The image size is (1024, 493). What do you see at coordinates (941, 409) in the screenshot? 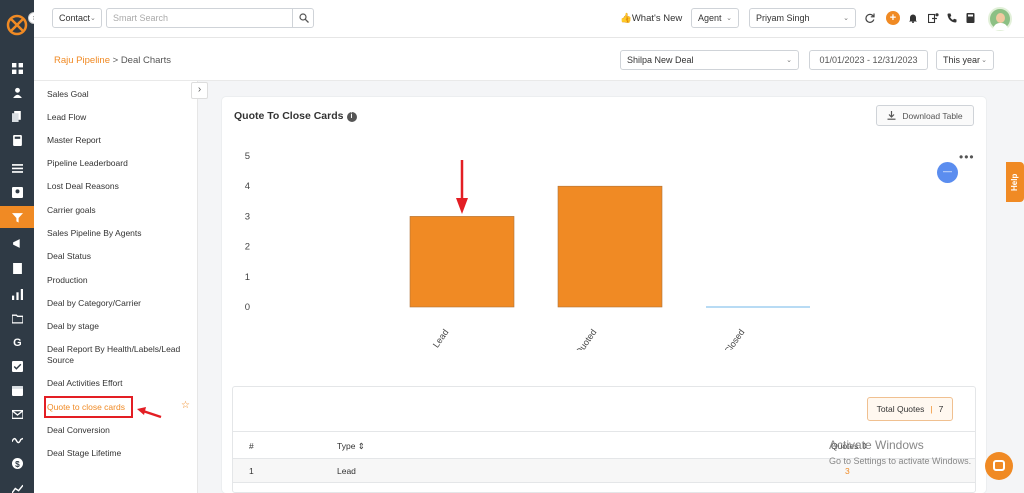
I see `total-quotes-value: 7` at bounding box center [941, 409].